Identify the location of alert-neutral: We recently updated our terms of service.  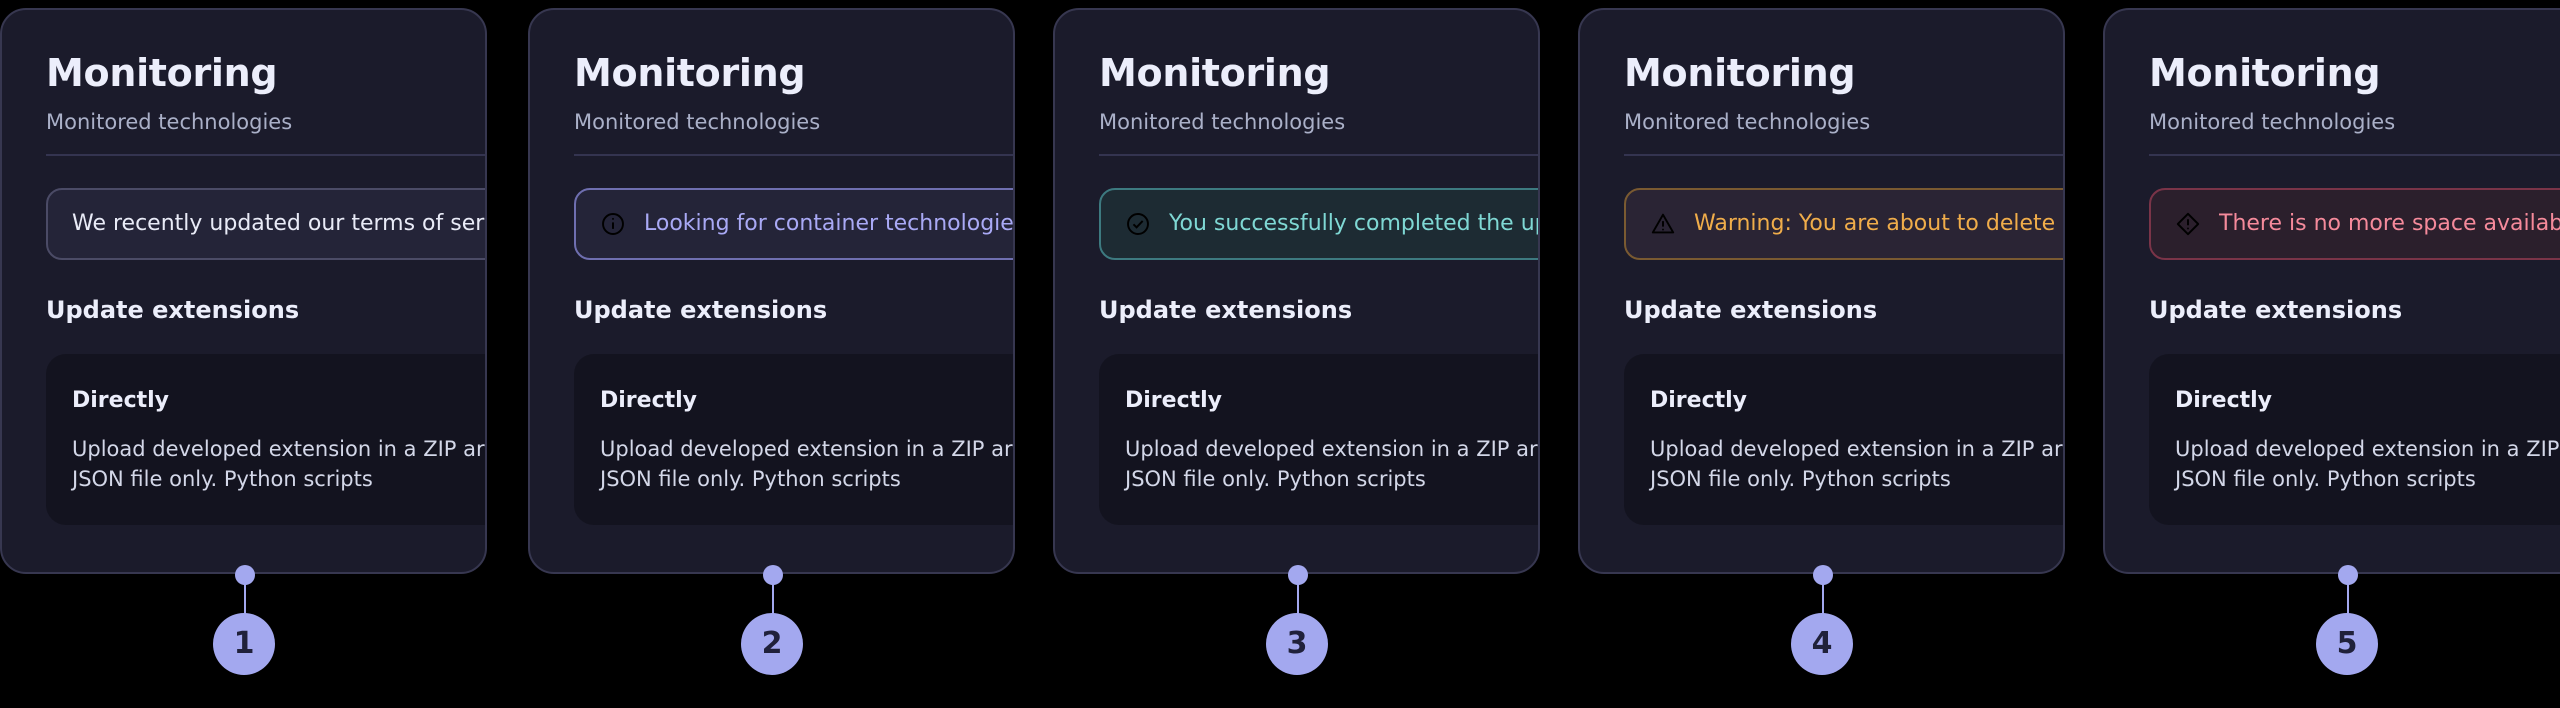
(266, 223).